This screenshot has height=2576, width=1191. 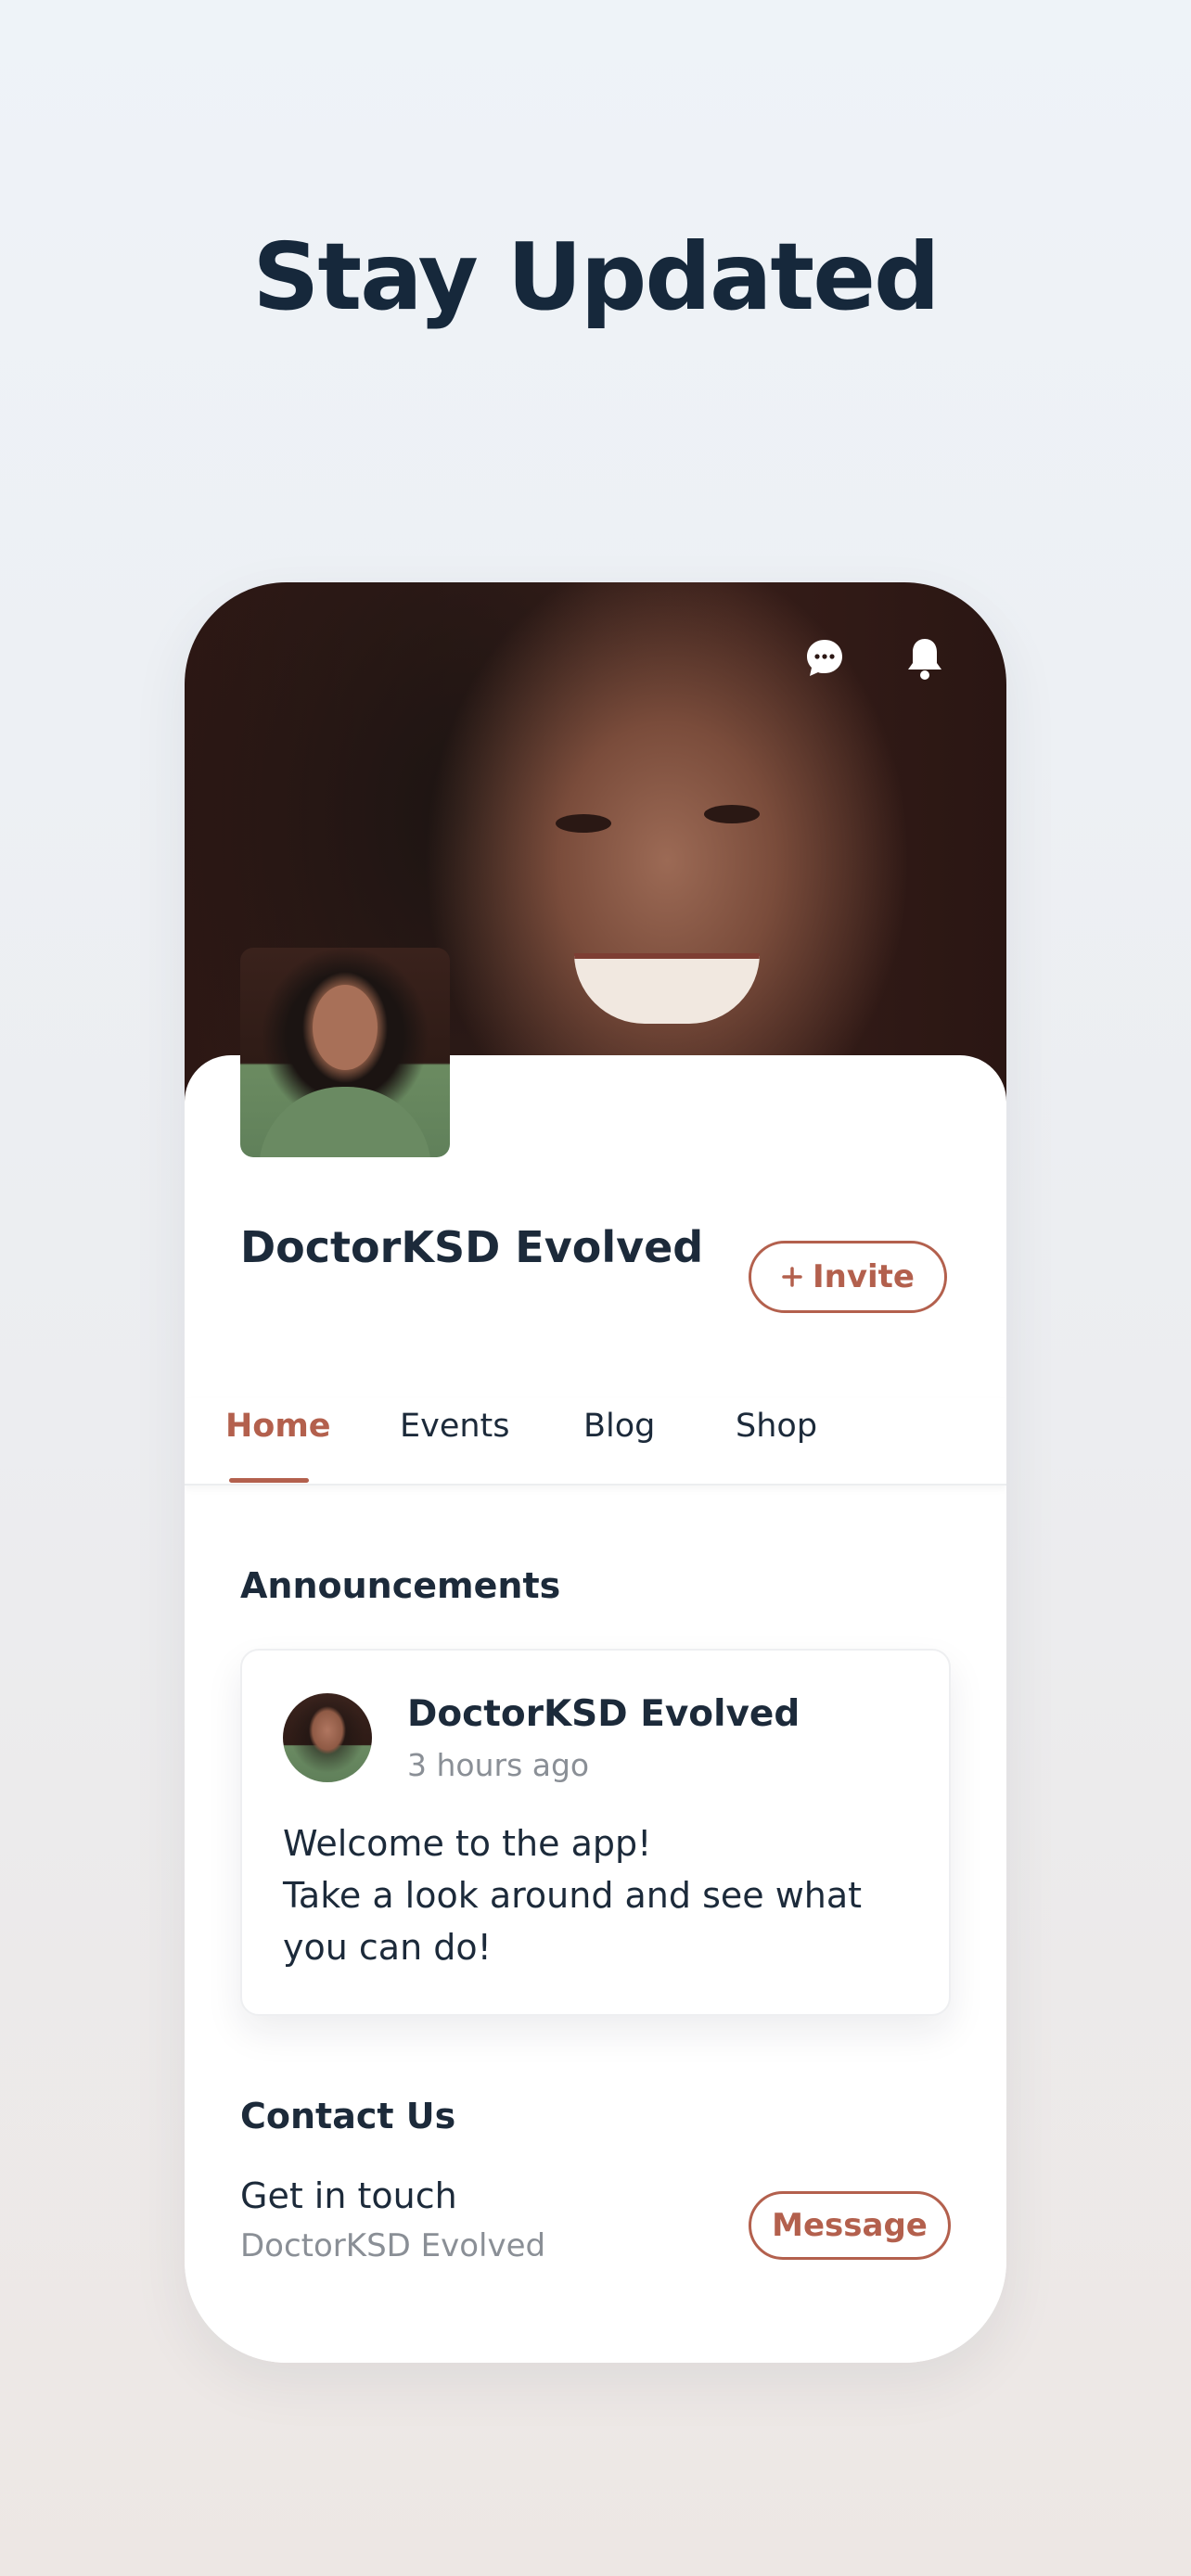 I want to click on active-tab-indicator, so click(x=269, y=1480).